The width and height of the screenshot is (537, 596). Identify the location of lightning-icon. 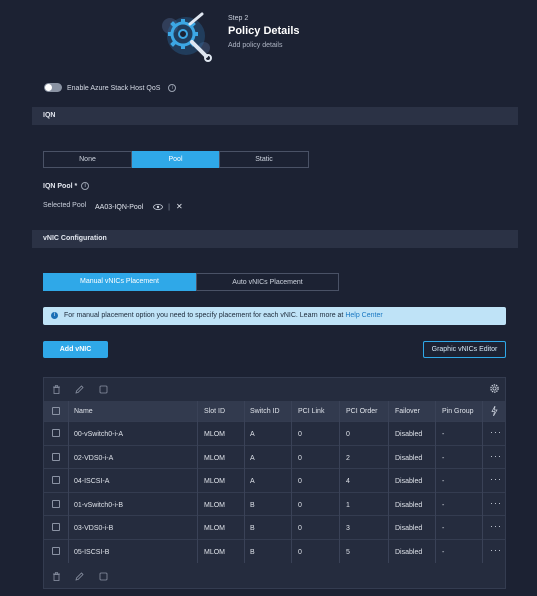
(494, 411).